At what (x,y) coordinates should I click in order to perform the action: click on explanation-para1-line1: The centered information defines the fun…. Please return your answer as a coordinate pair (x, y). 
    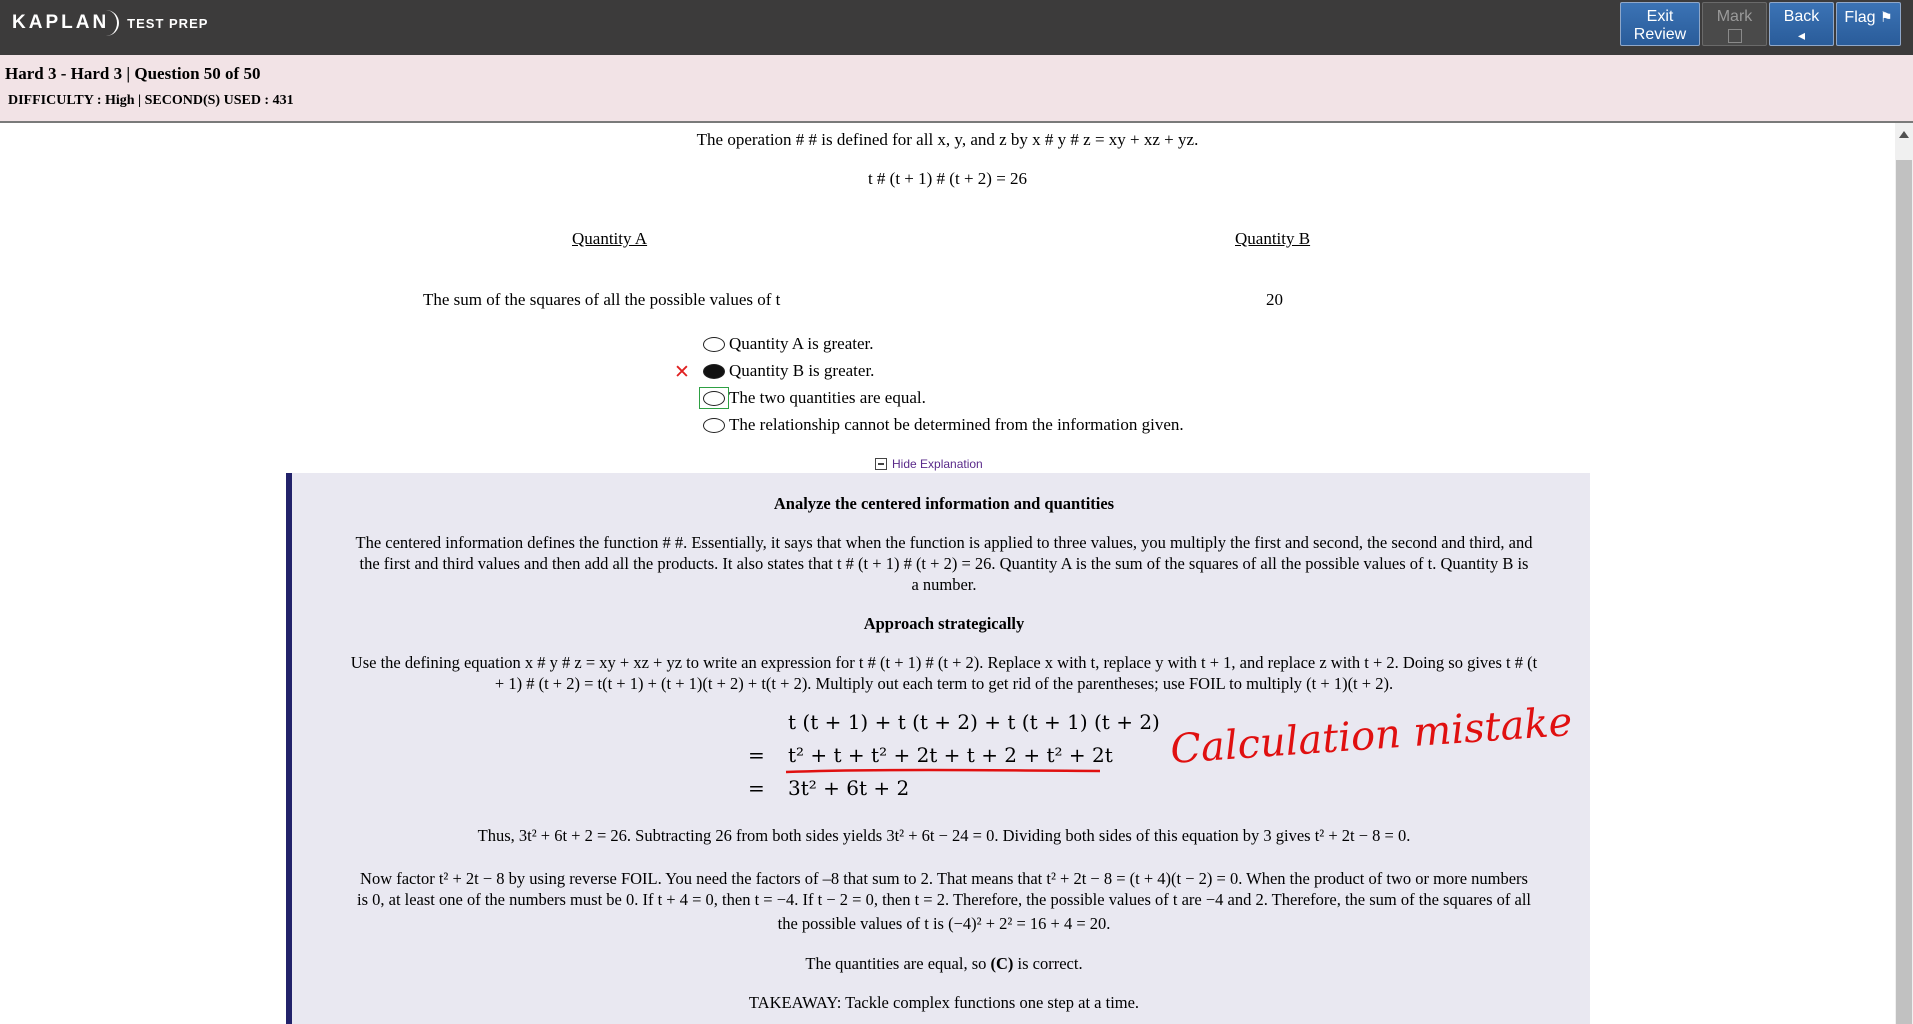
    Looking at the image, I should click on (944, 542).